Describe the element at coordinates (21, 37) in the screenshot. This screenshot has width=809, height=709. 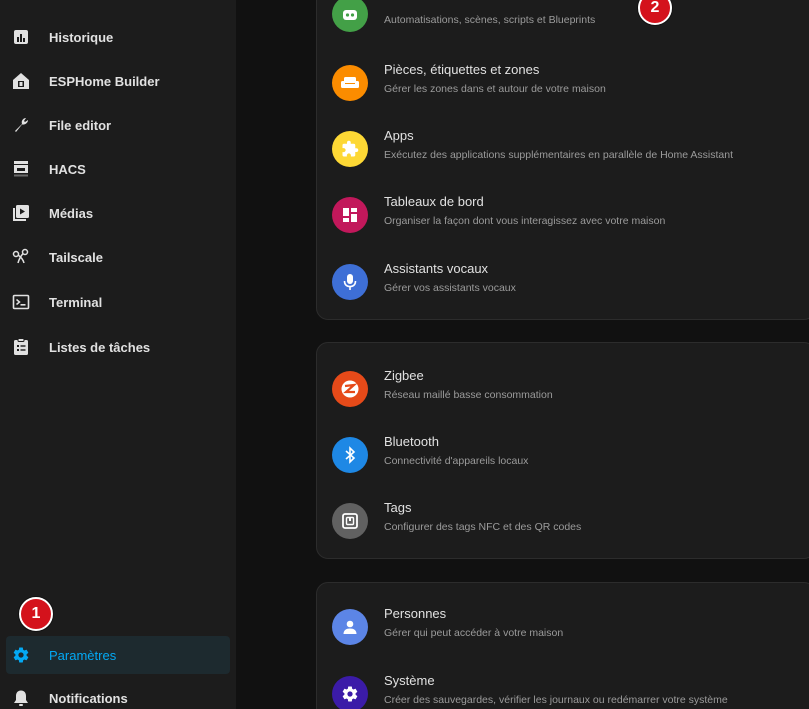
I see `chart-box-icon` at that location.